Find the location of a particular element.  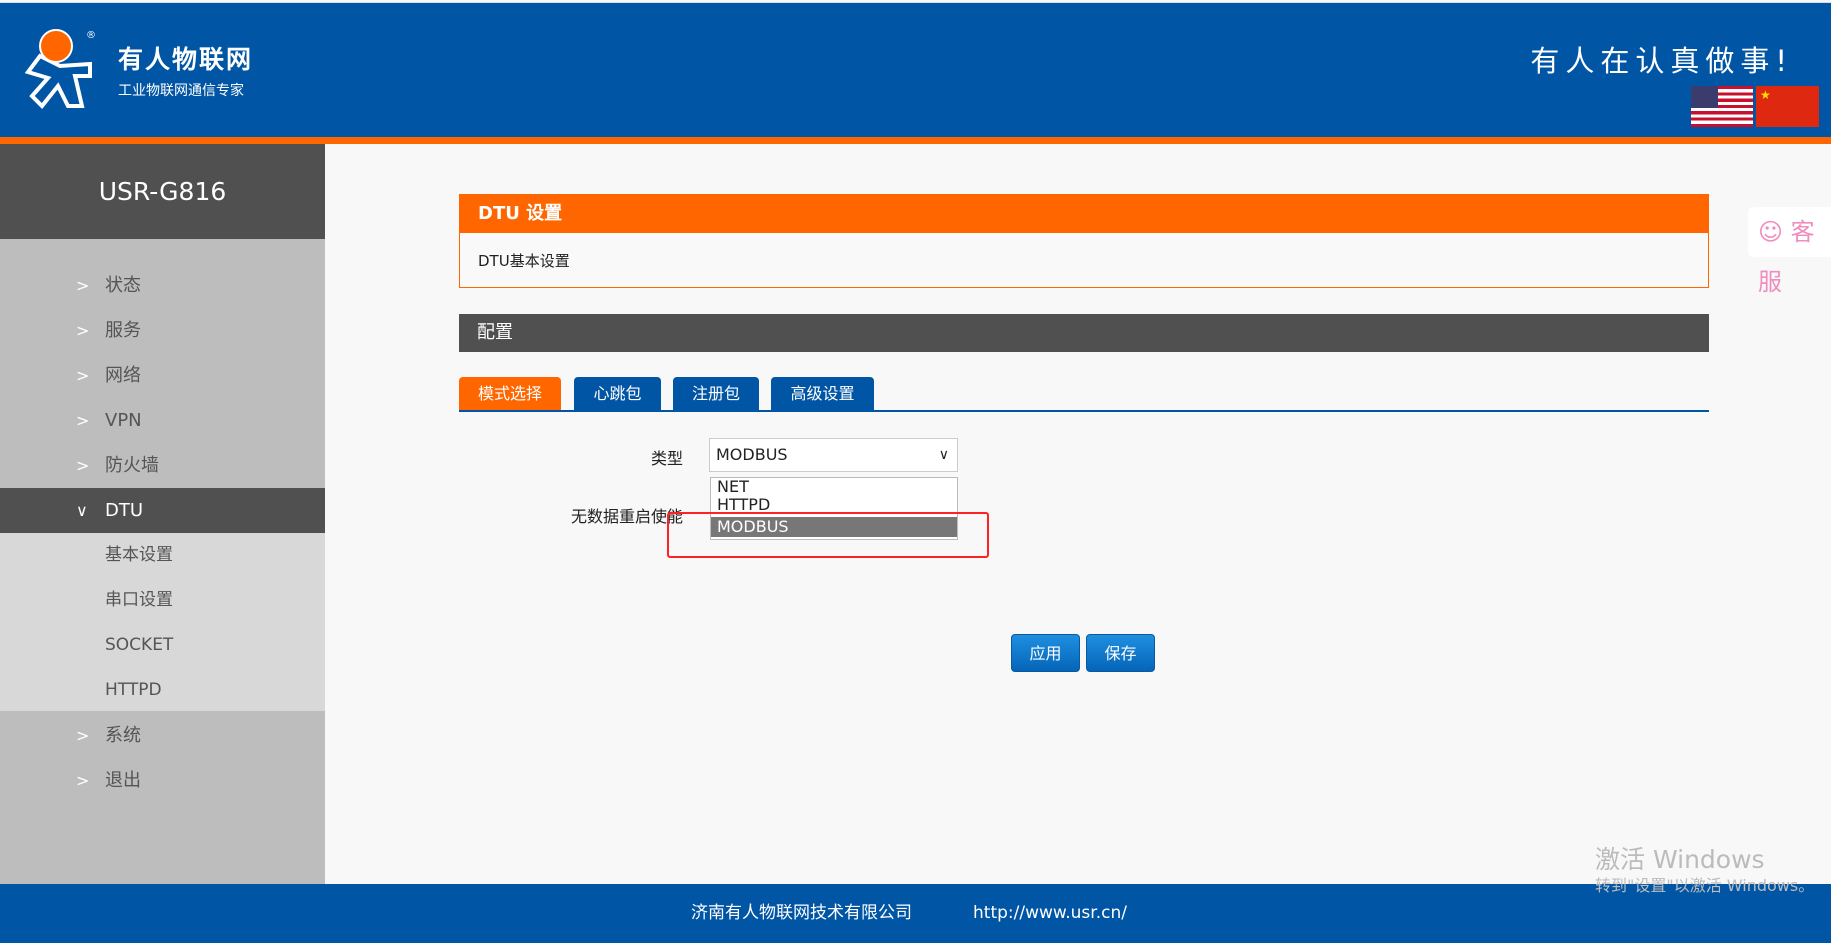

restart-enable-label: 无数据重启使能 is located at coordinates (626, 516).